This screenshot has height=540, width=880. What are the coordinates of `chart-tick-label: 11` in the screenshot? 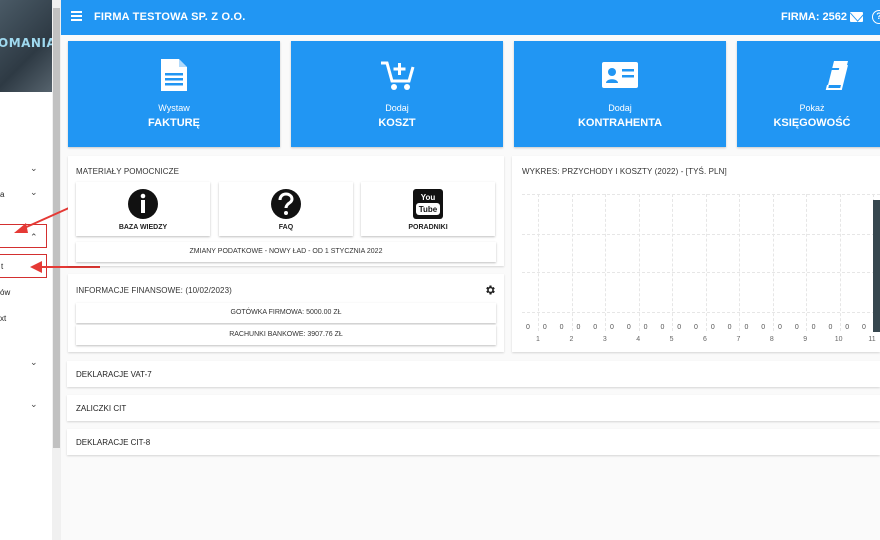 It's located at (872, 339).